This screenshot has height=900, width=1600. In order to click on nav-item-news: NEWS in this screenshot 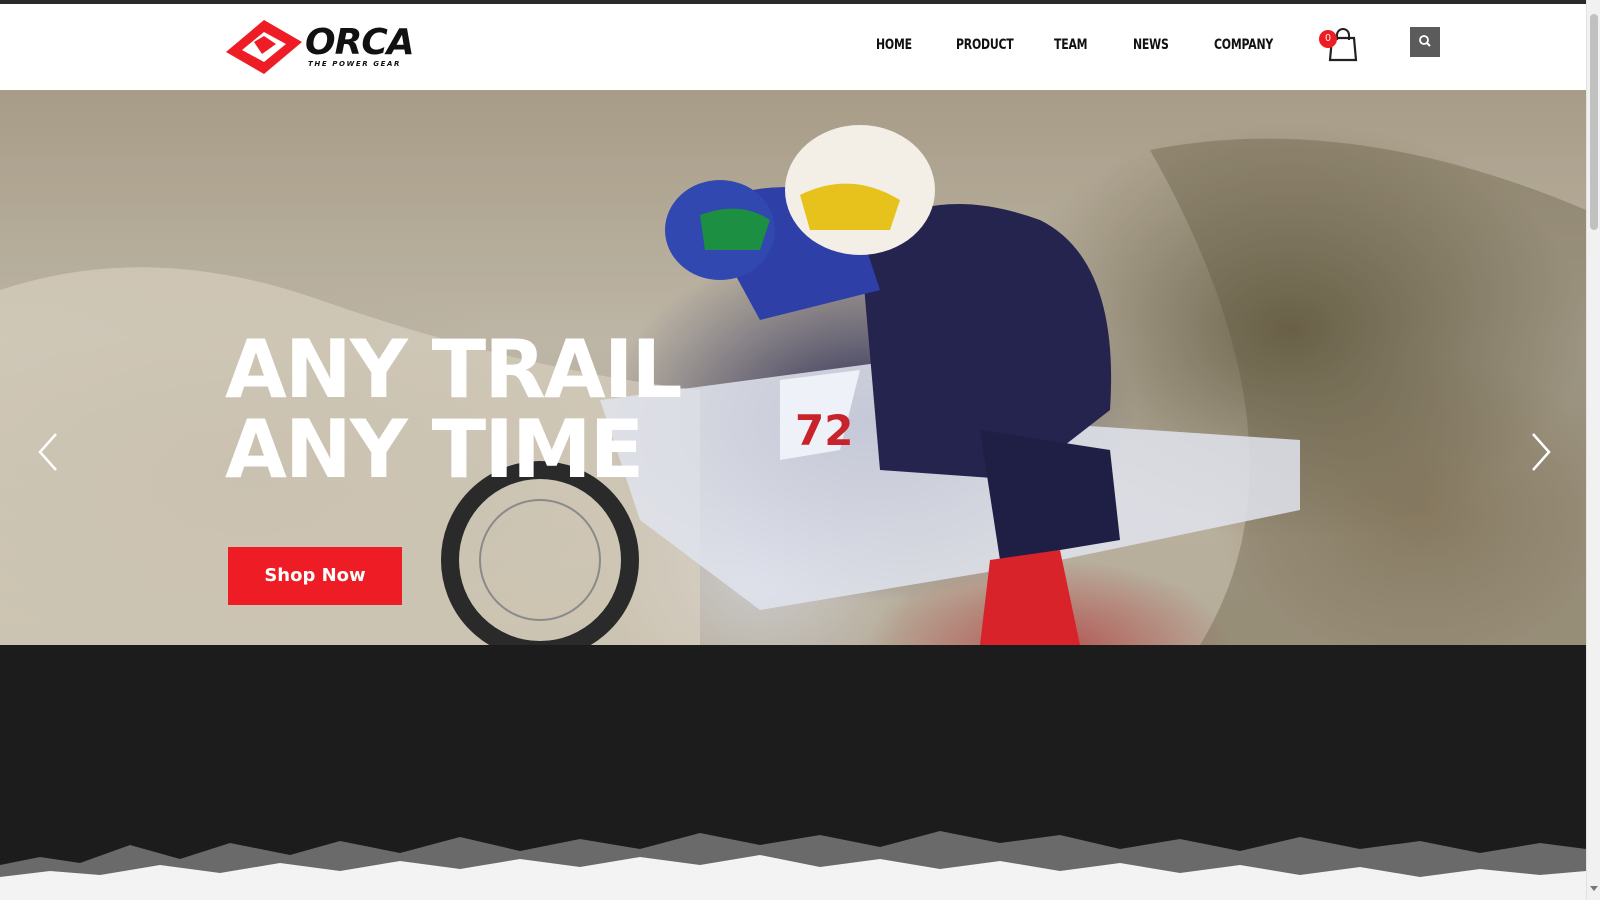, I will do `click(1151, 45)`.